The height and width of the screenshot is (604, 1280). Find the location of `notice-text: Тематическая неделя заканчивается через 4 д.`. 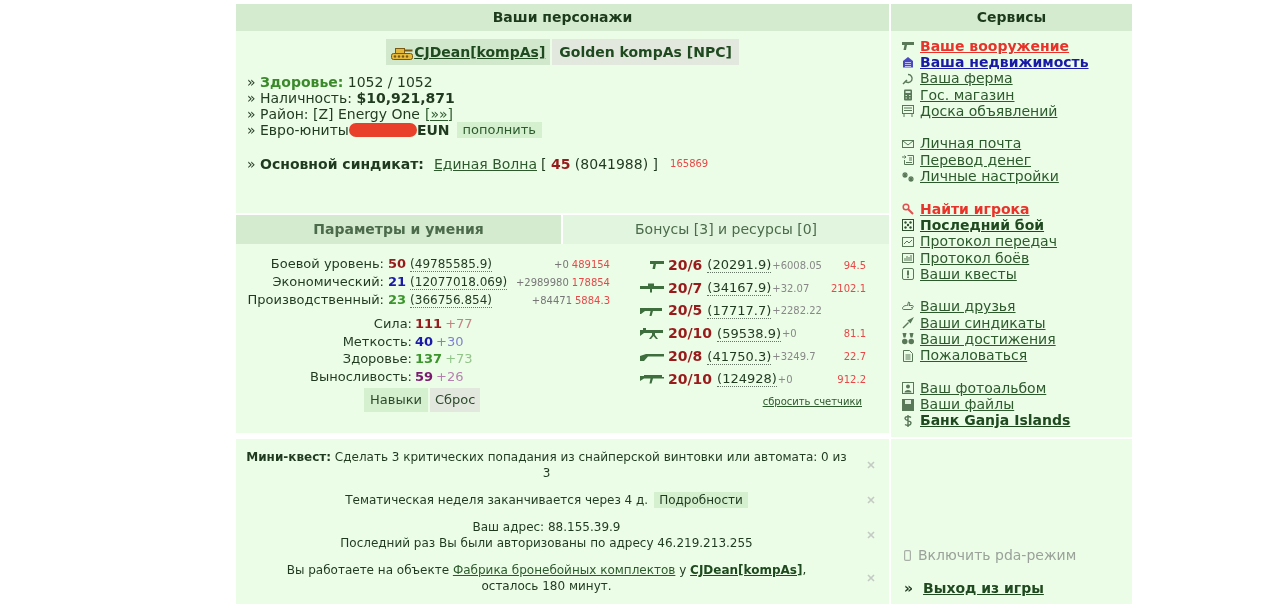

notice-text: Тематическая неделя заканчивается через 4 д. is located at coordinates (497, 500).